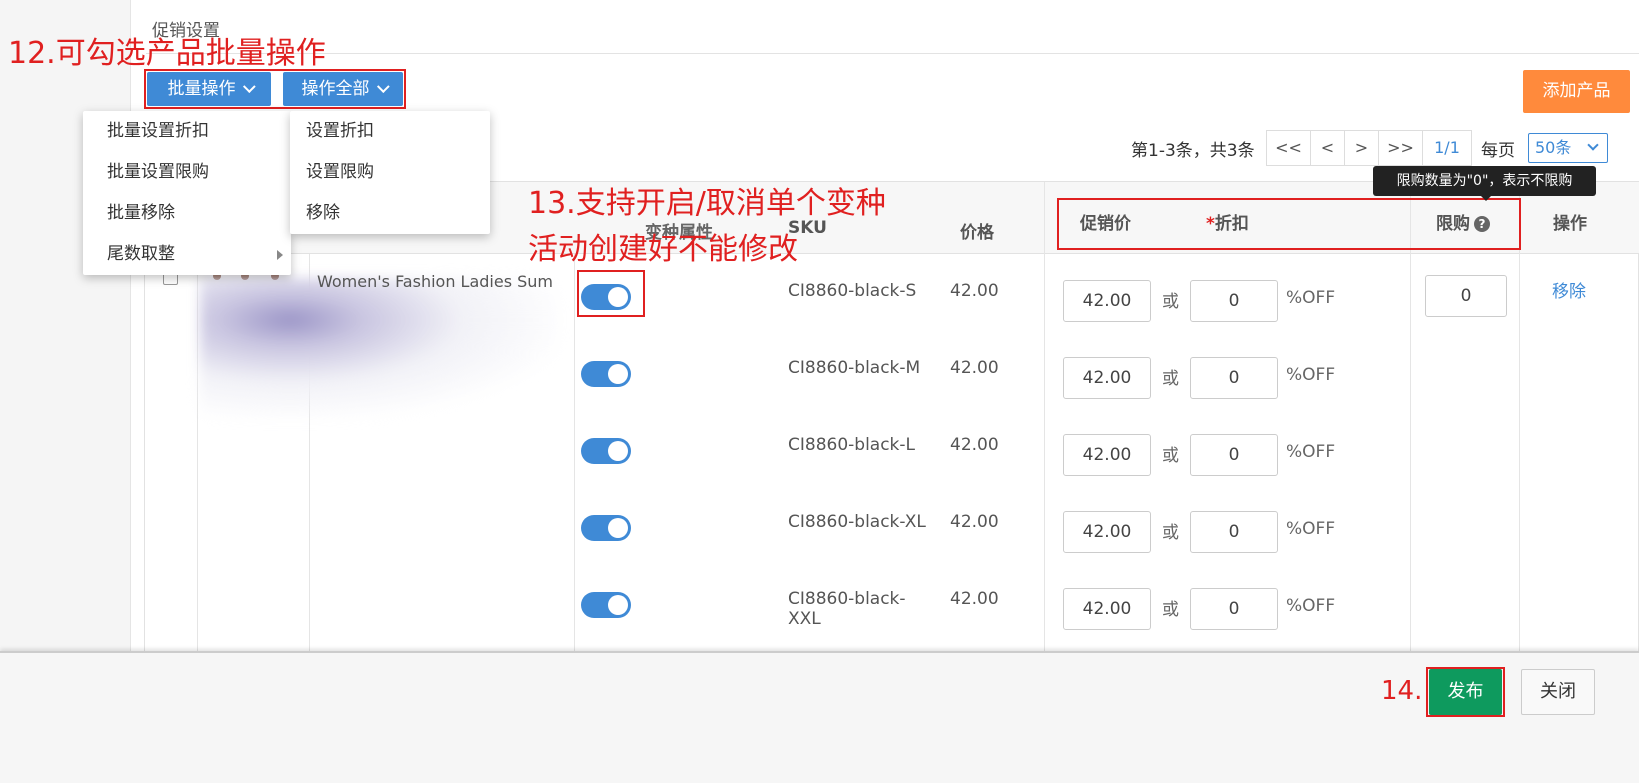 Image resolution: width=1639 pixels, height=783 pixels. I want to click on menu-item-batch-discount: 批量设置折扣, so click(187, 131).